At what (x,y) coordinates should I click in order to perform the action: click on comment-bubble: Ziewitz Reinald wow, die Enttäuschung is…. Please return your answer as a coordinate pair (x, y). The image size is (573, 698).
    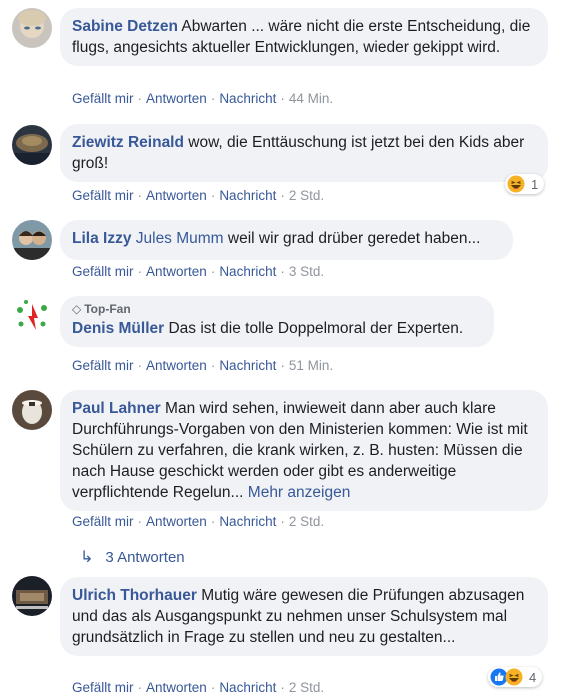
    Looking at the image, I should click on (304, 153).